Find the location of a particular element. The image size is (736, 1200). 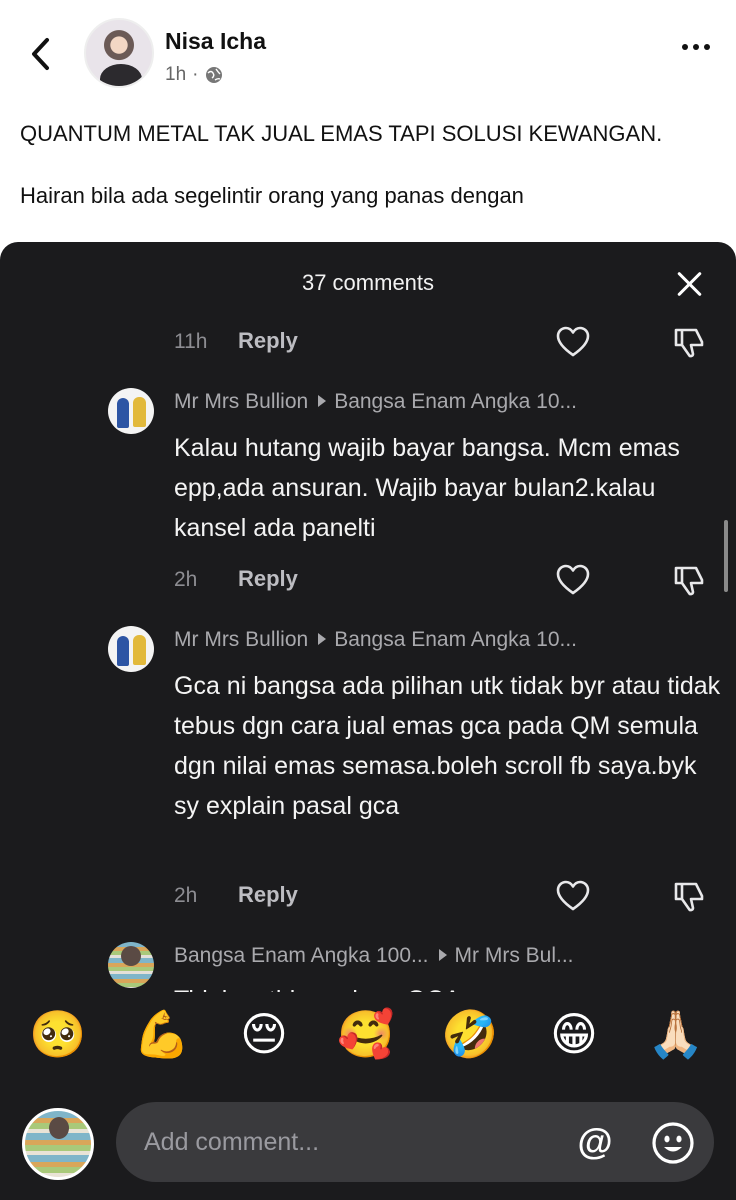

comments-count-title: 37 comments is located at coordinates (368, 282).